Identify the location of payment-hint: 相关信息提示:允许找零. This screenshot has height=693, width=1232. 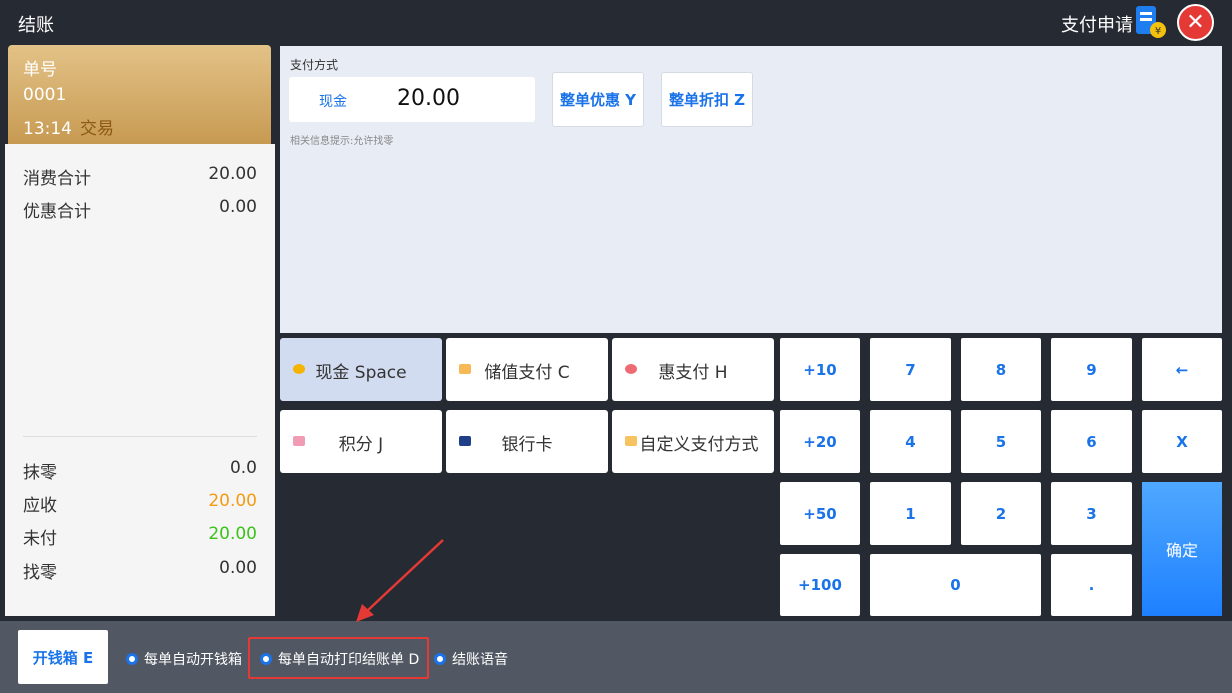
(342, 141).